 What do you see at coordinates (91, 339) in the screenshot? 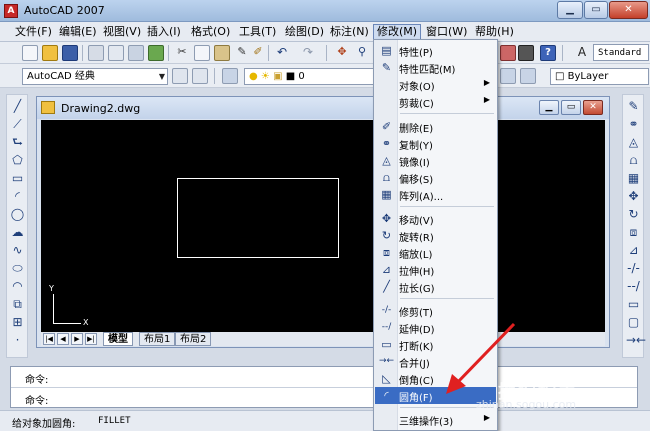
I see `last-tab-icon: ▶|` at bounding box center [91, 339].